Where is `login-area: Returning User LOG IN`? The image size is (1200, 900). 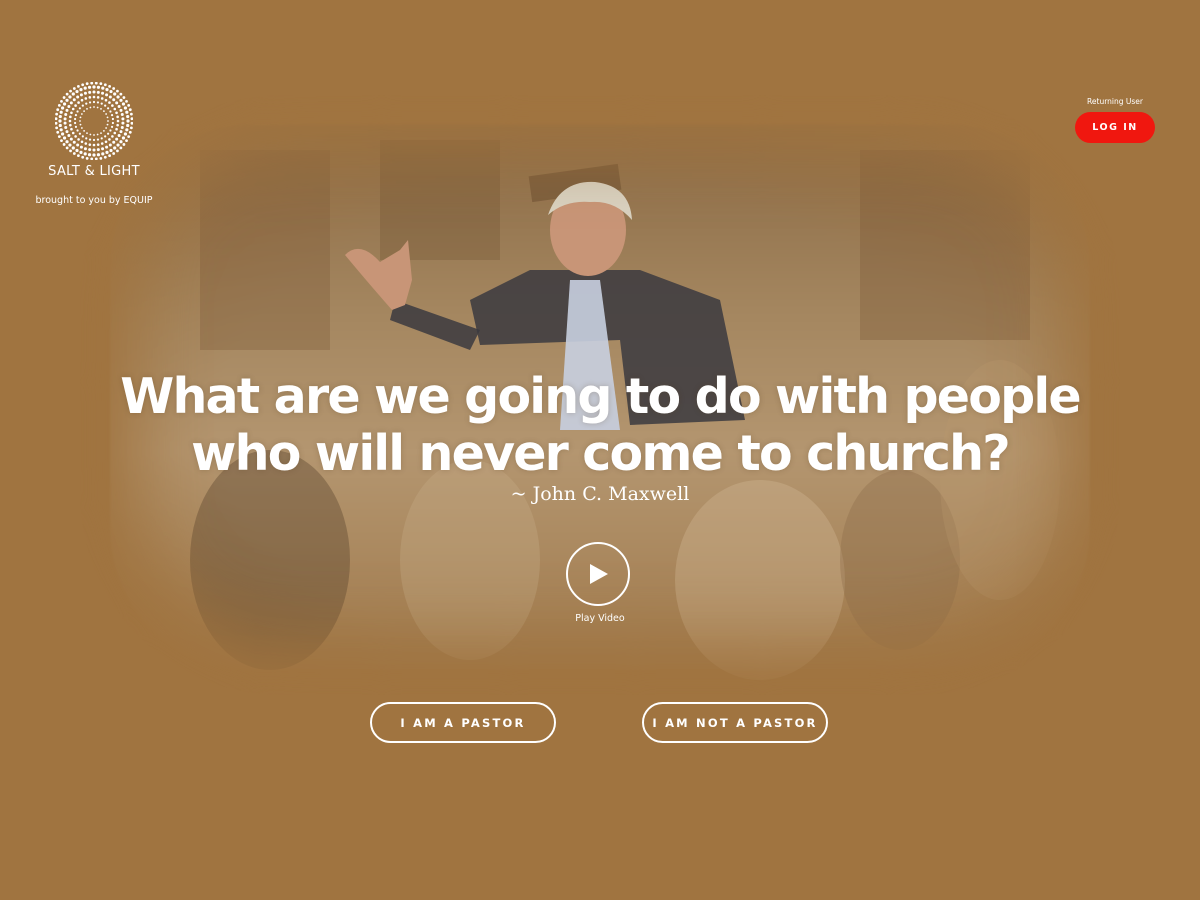
login-area: Returning User LOG IN is located at coordinates (1115, 120).